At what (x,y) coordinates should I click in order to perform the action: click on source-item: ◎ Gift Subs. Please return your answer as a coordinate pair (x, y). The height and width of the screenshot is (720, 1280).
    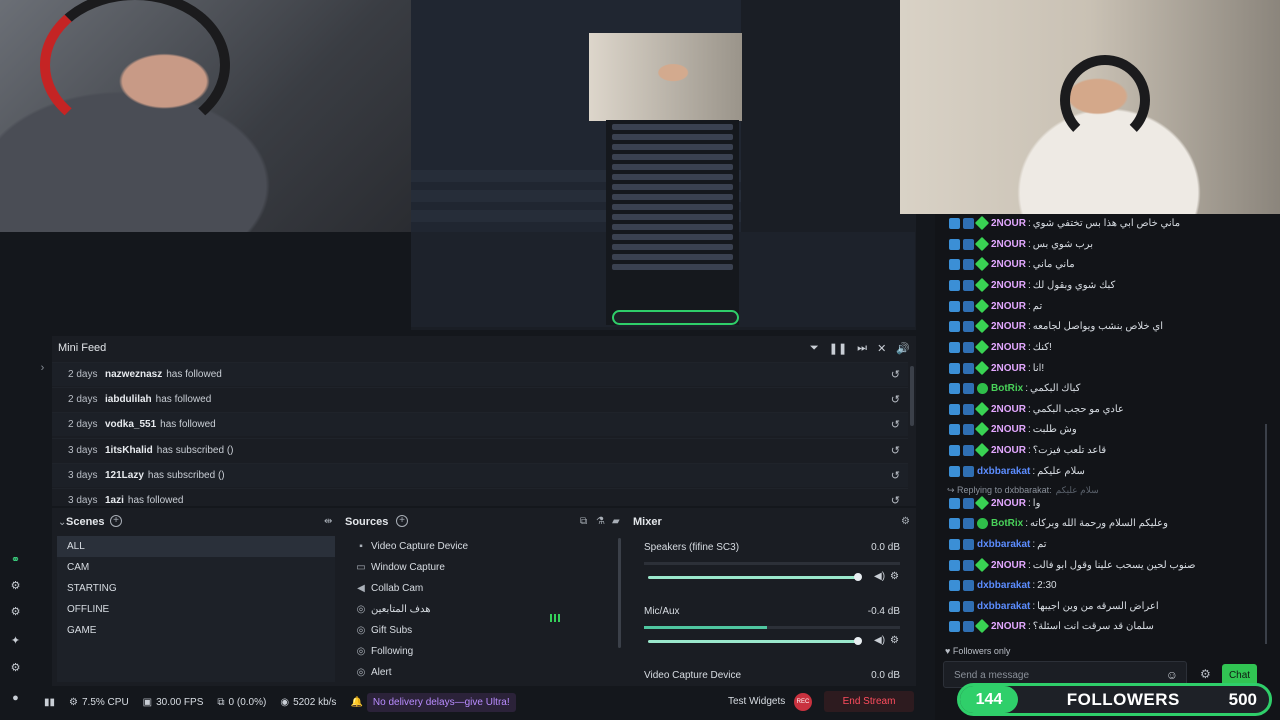
    Looking at the image, I should click on (384, 630).